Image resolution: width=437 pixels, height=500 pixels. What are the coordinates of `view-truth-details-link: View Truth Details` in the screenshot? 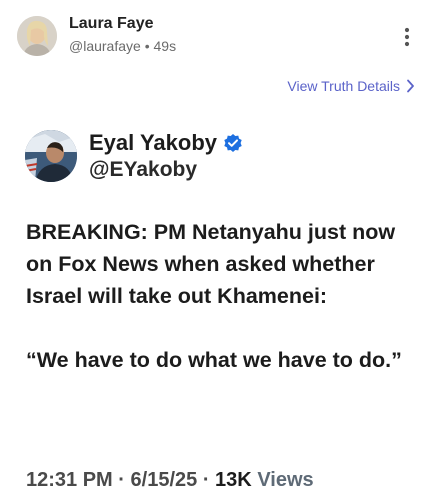 It's located at (351, 86).